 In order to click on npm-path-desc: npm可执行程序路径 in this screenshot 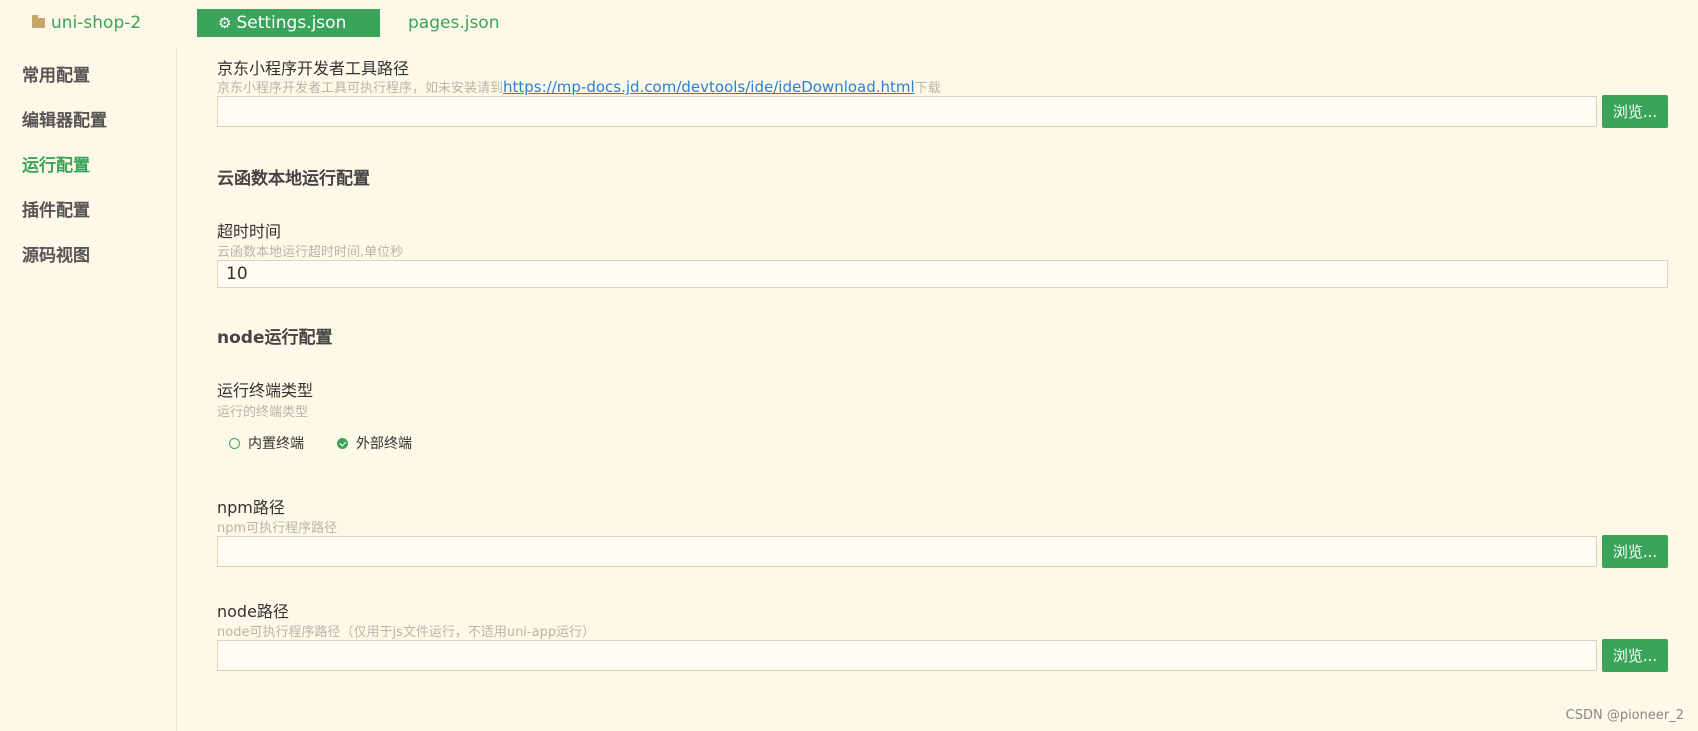, I will do `click(277, 528)`.